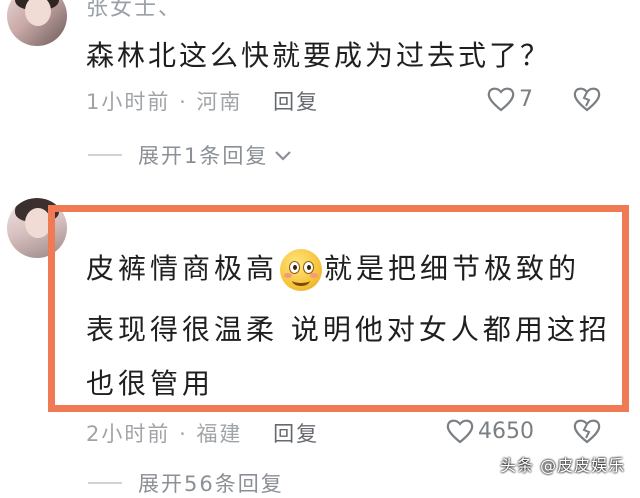 The image size is (640, 498). Describe the element at coordinates (506, 431) in the screenshot. I see `like-count: 4650` at that location.